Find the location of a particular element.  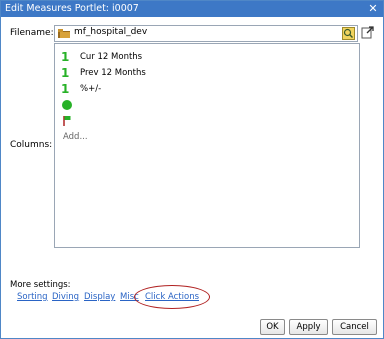

filename-label: Filename: is located at coordinates (32, 33).